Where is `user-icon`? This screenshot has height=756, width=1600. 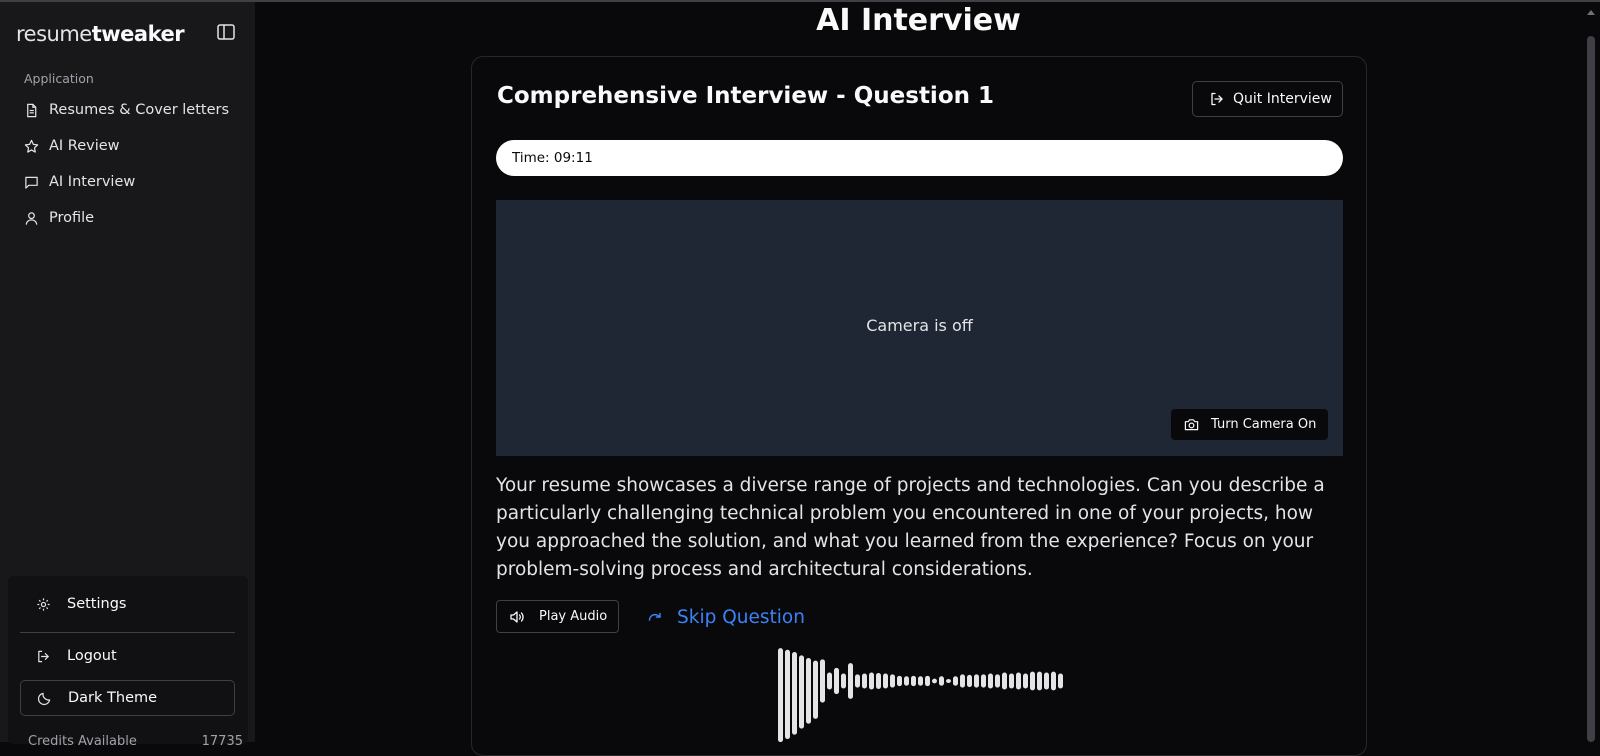
user-icon is located at coordinates (31, 218).